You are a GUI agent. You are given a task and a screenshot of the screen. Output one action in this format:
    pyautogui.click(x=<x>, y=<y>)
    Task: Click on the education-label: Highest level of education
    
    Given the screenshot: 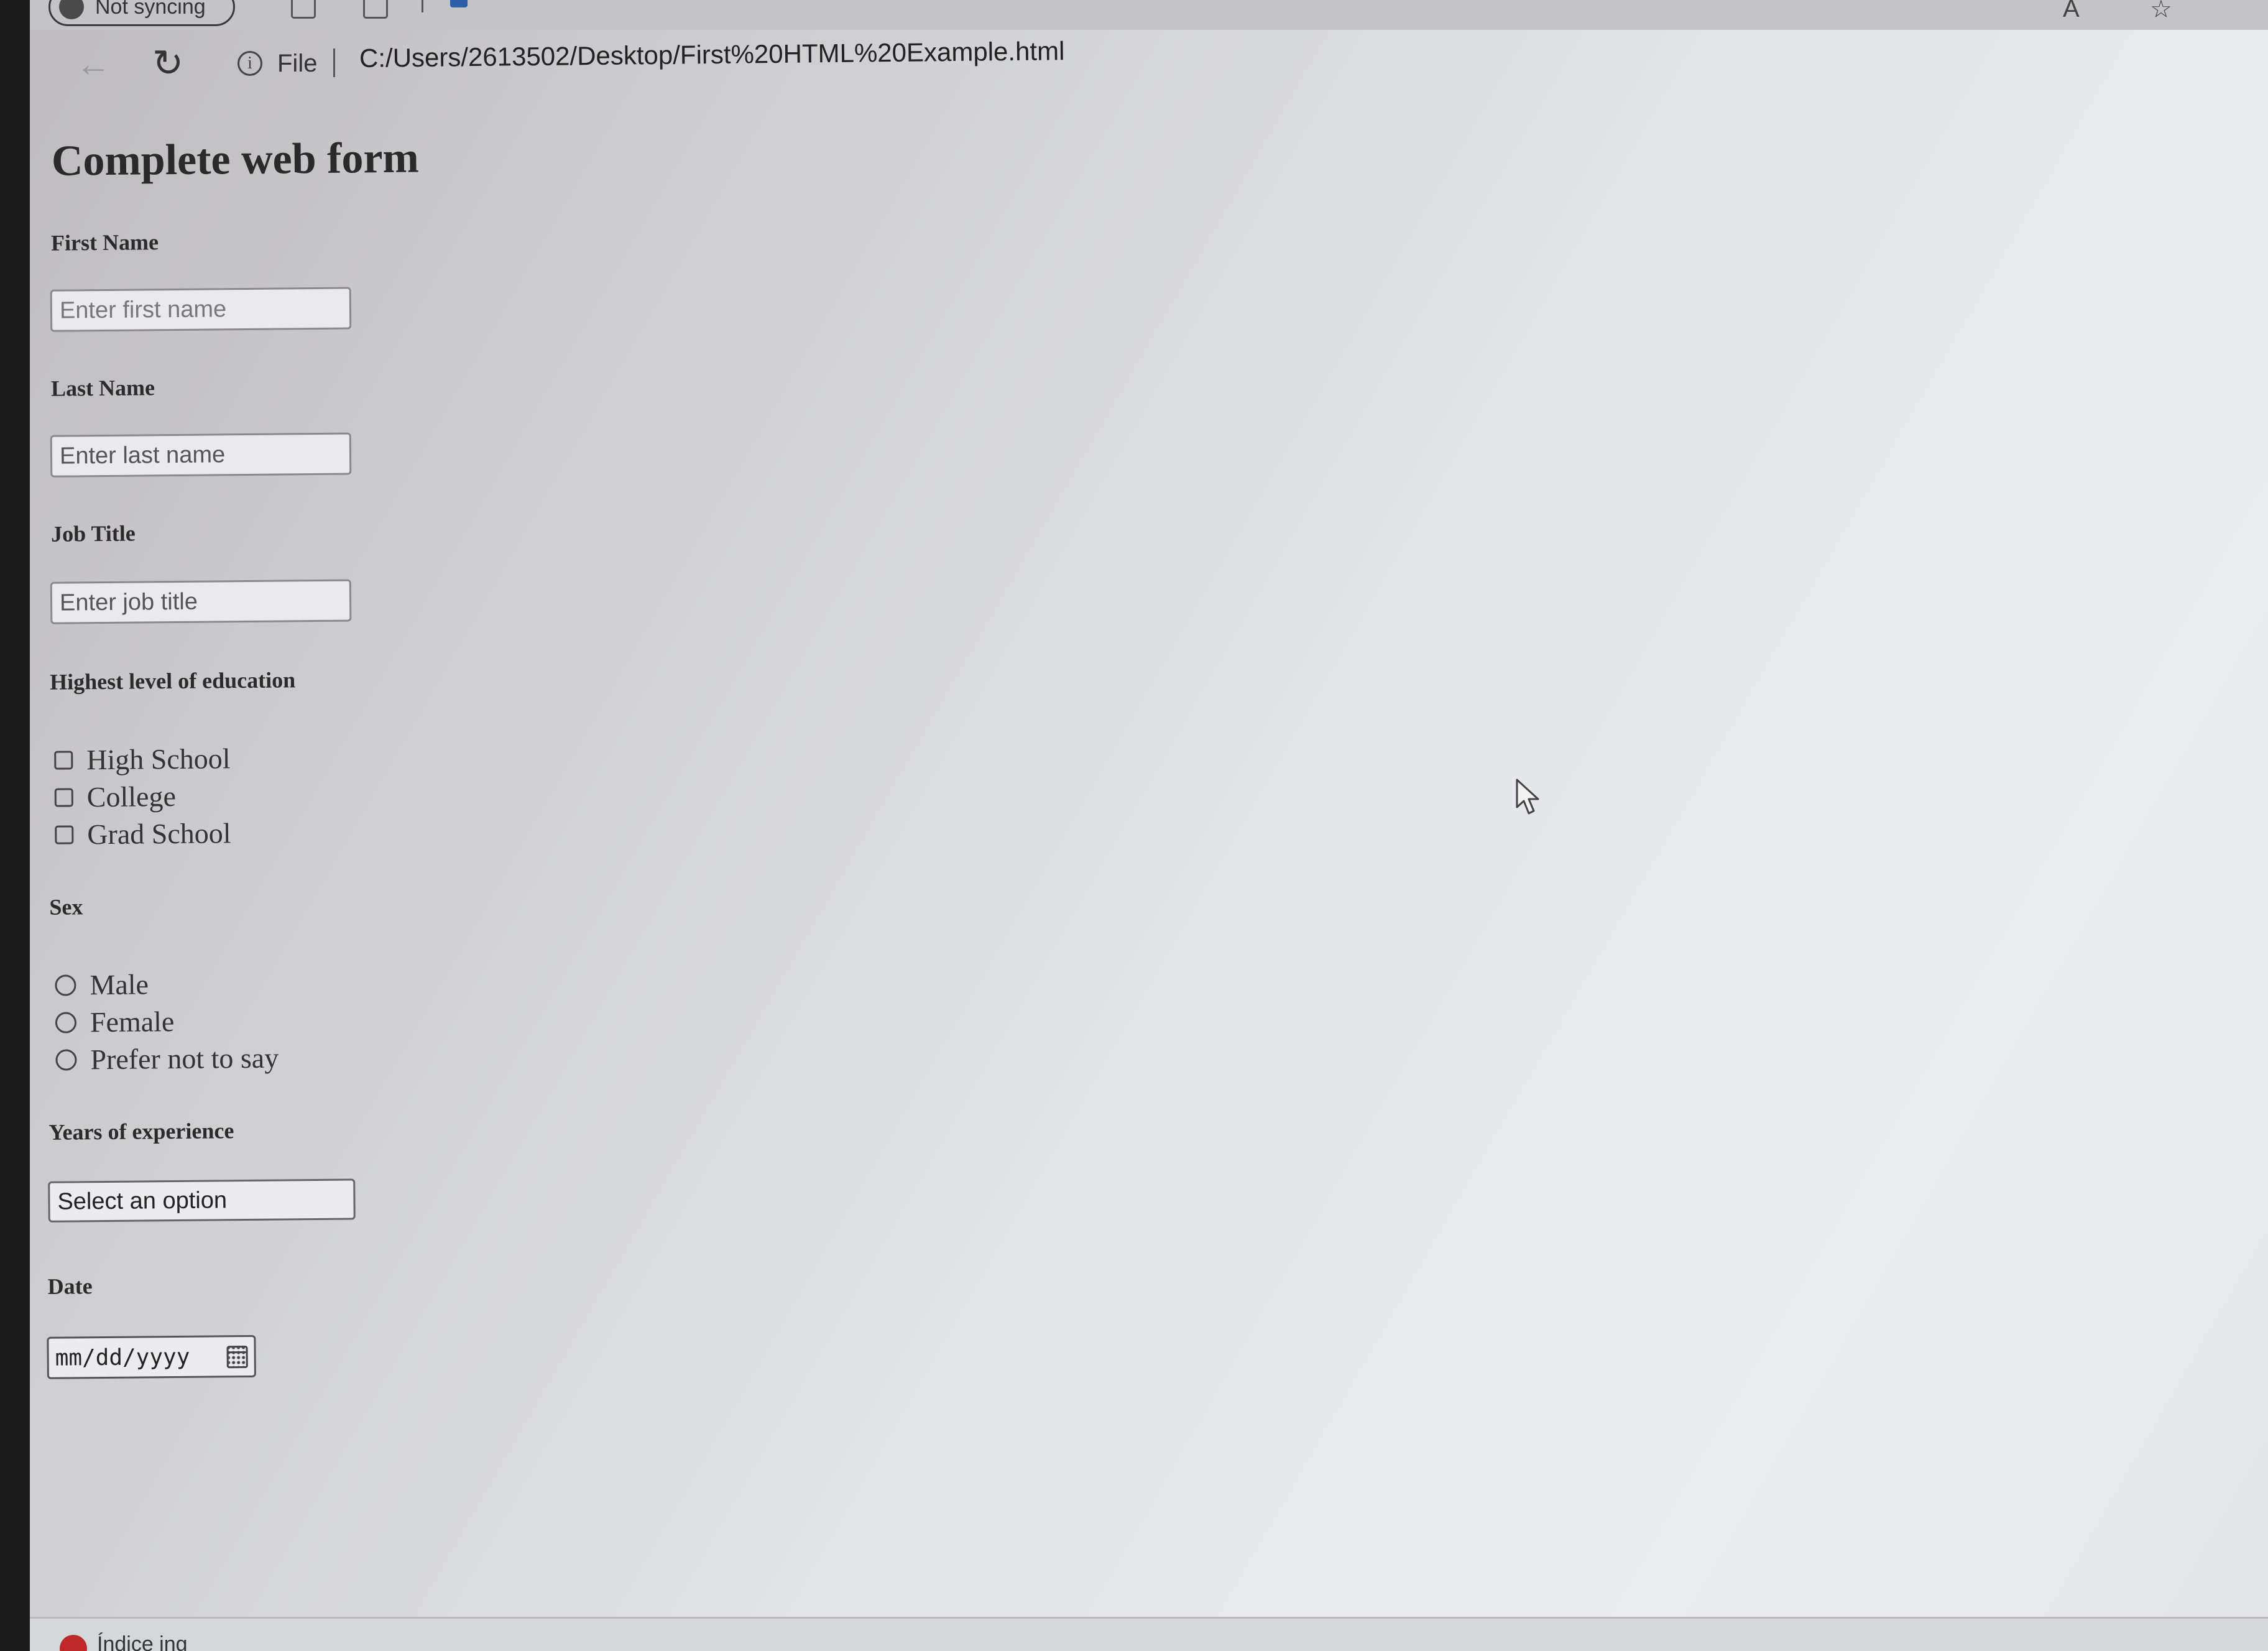 What is the action you would take?
    pyautogui.click(x=173, y=681)
    